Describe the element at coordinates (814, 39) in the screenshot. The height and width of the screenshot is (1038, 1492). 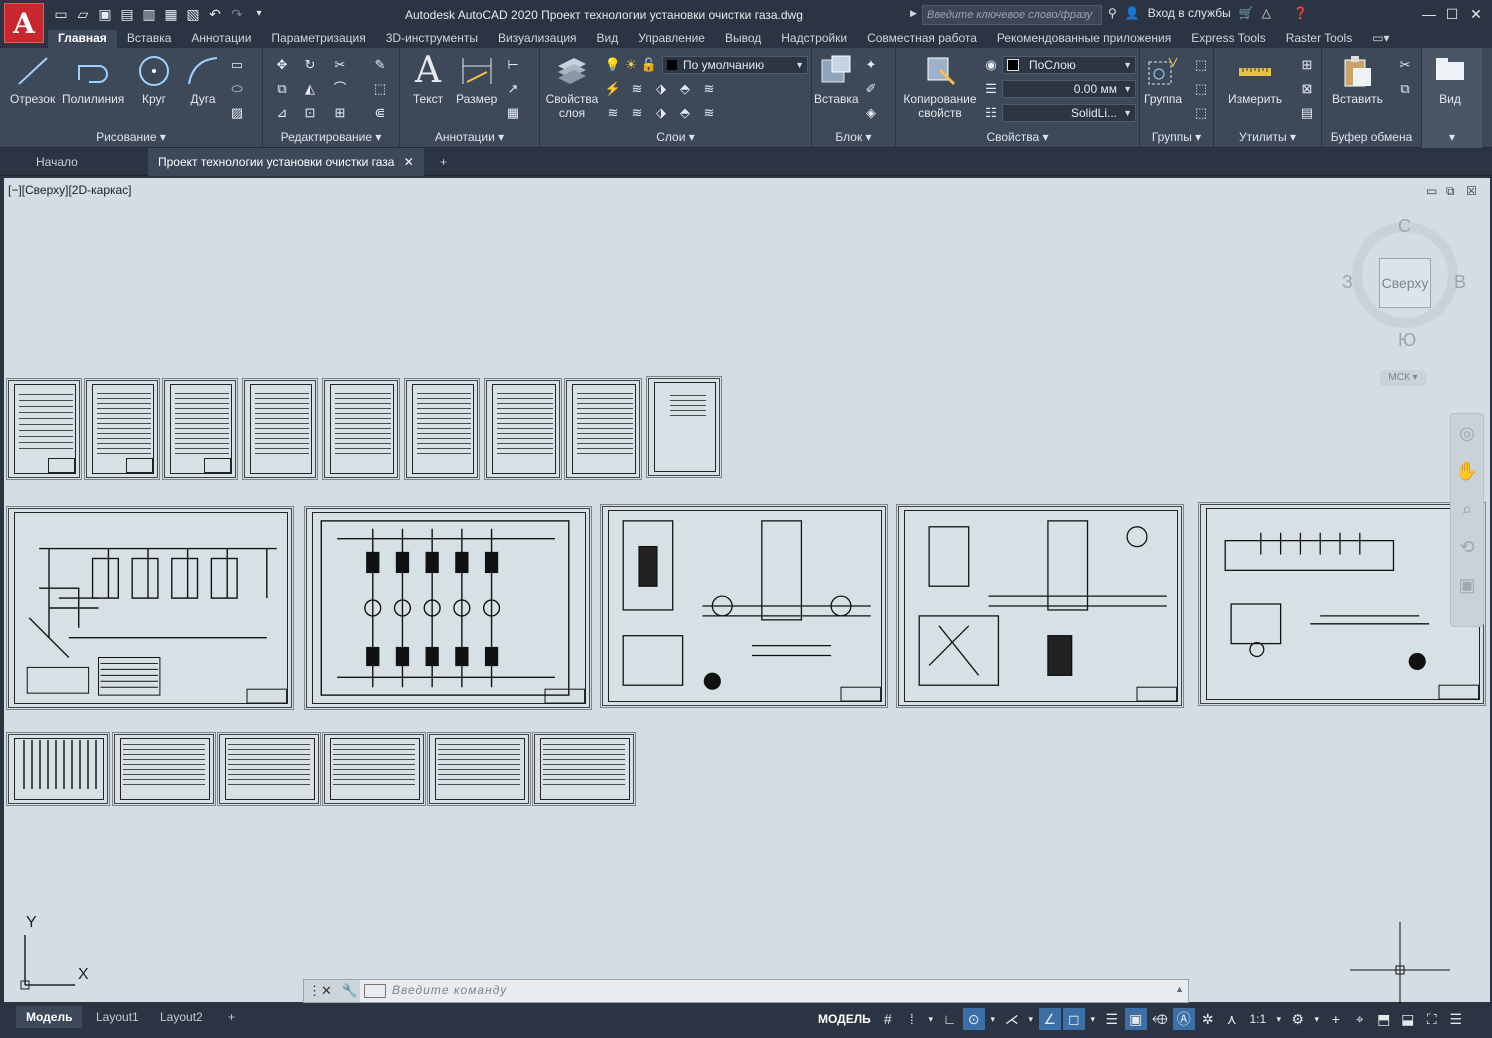
I see `tab-addins: Надстройки` at that location.